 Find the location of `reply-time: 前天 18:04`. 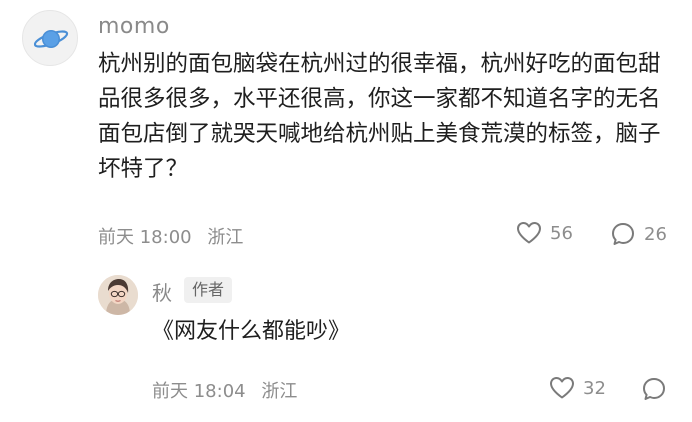

reply-time: 前天 18:04 is located at coordinates (199, 391).